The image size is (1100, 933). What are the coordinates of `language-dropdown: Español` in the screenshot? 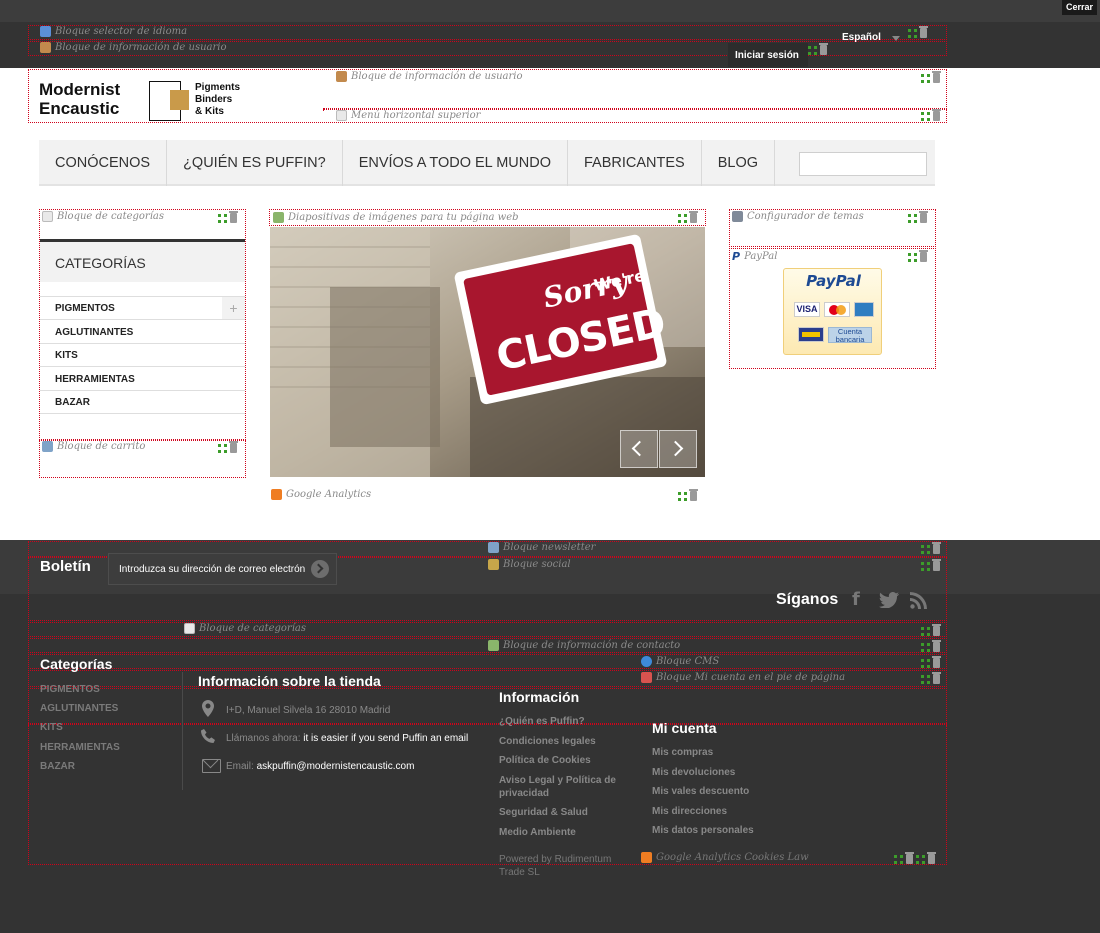 It's located at (861, 37).